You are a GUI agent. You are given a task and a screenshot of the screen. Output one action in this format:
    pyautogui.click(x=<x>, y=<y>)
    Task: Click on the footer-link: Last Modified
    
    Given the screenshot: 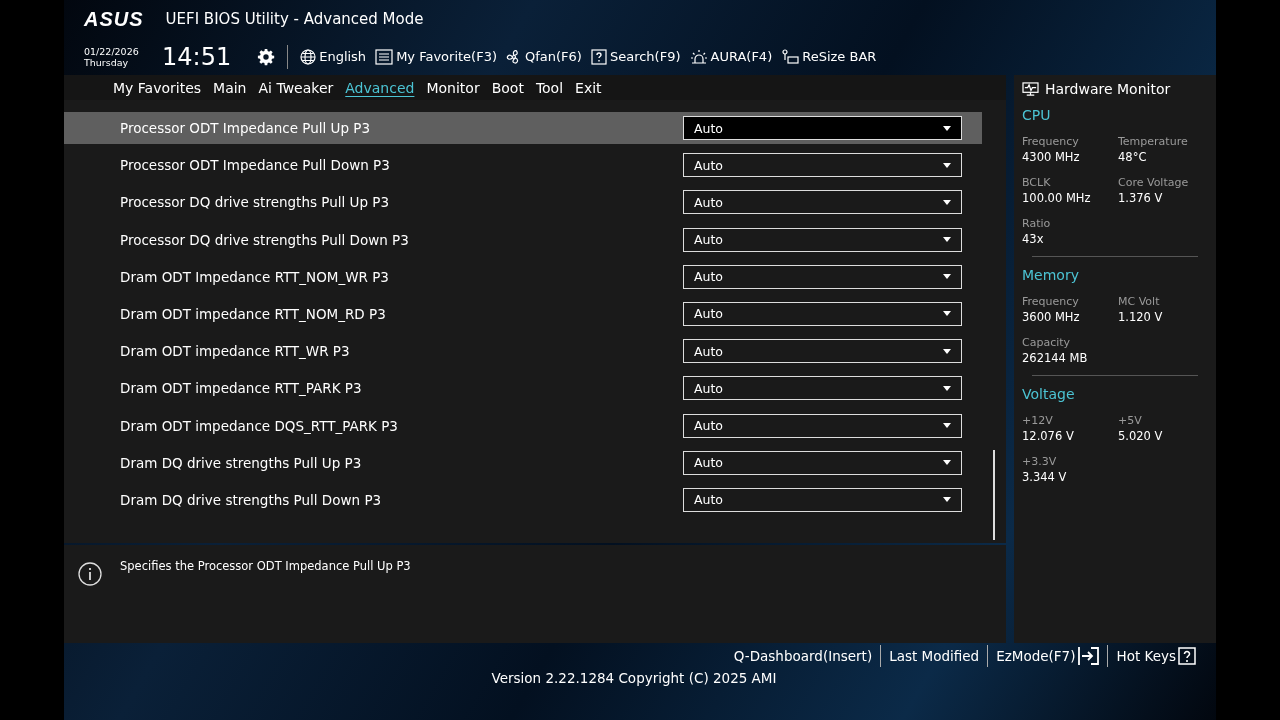 What is the action you would take?
    pyautogui.click(x=934, y=656)
    